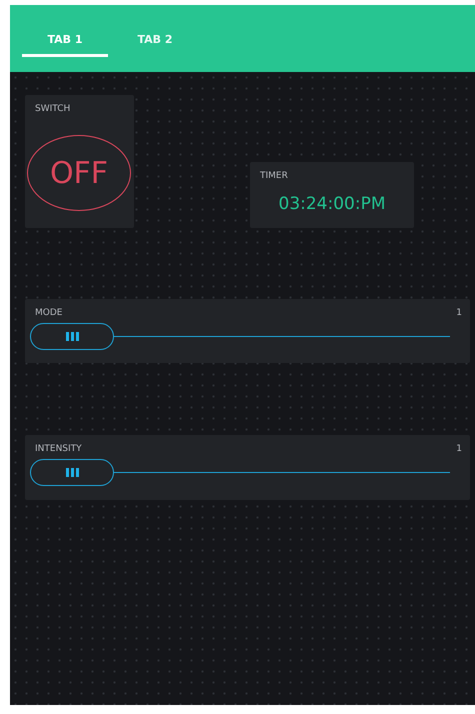 The height and width of the screenshot is (714, 475). Describe the element at coordinates (65, 44) in the screenshot. I see `tab: TAB 1` at that location.